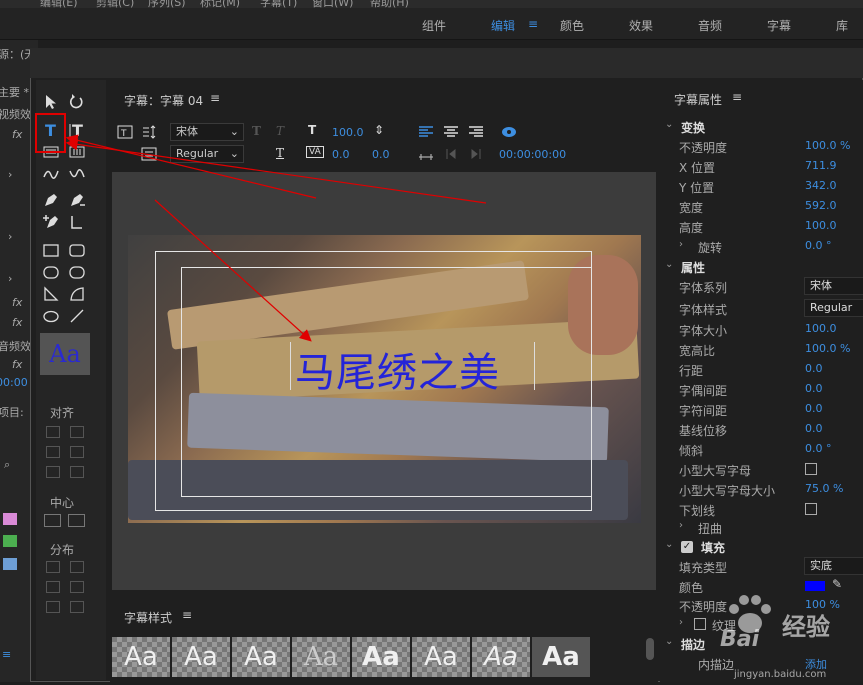 The image size is (863, 685). I want to click on align-h-center-icon, so click(53, 452).